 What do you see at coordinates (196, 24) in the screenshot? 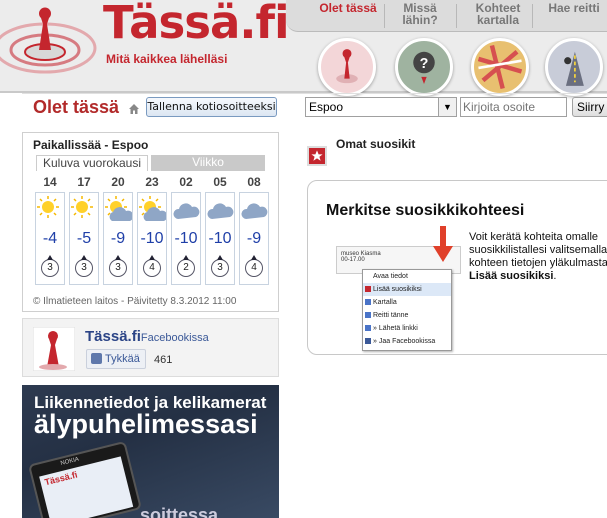
I see `site-logo: Tässä.fi` at bounding box center [196, 24].